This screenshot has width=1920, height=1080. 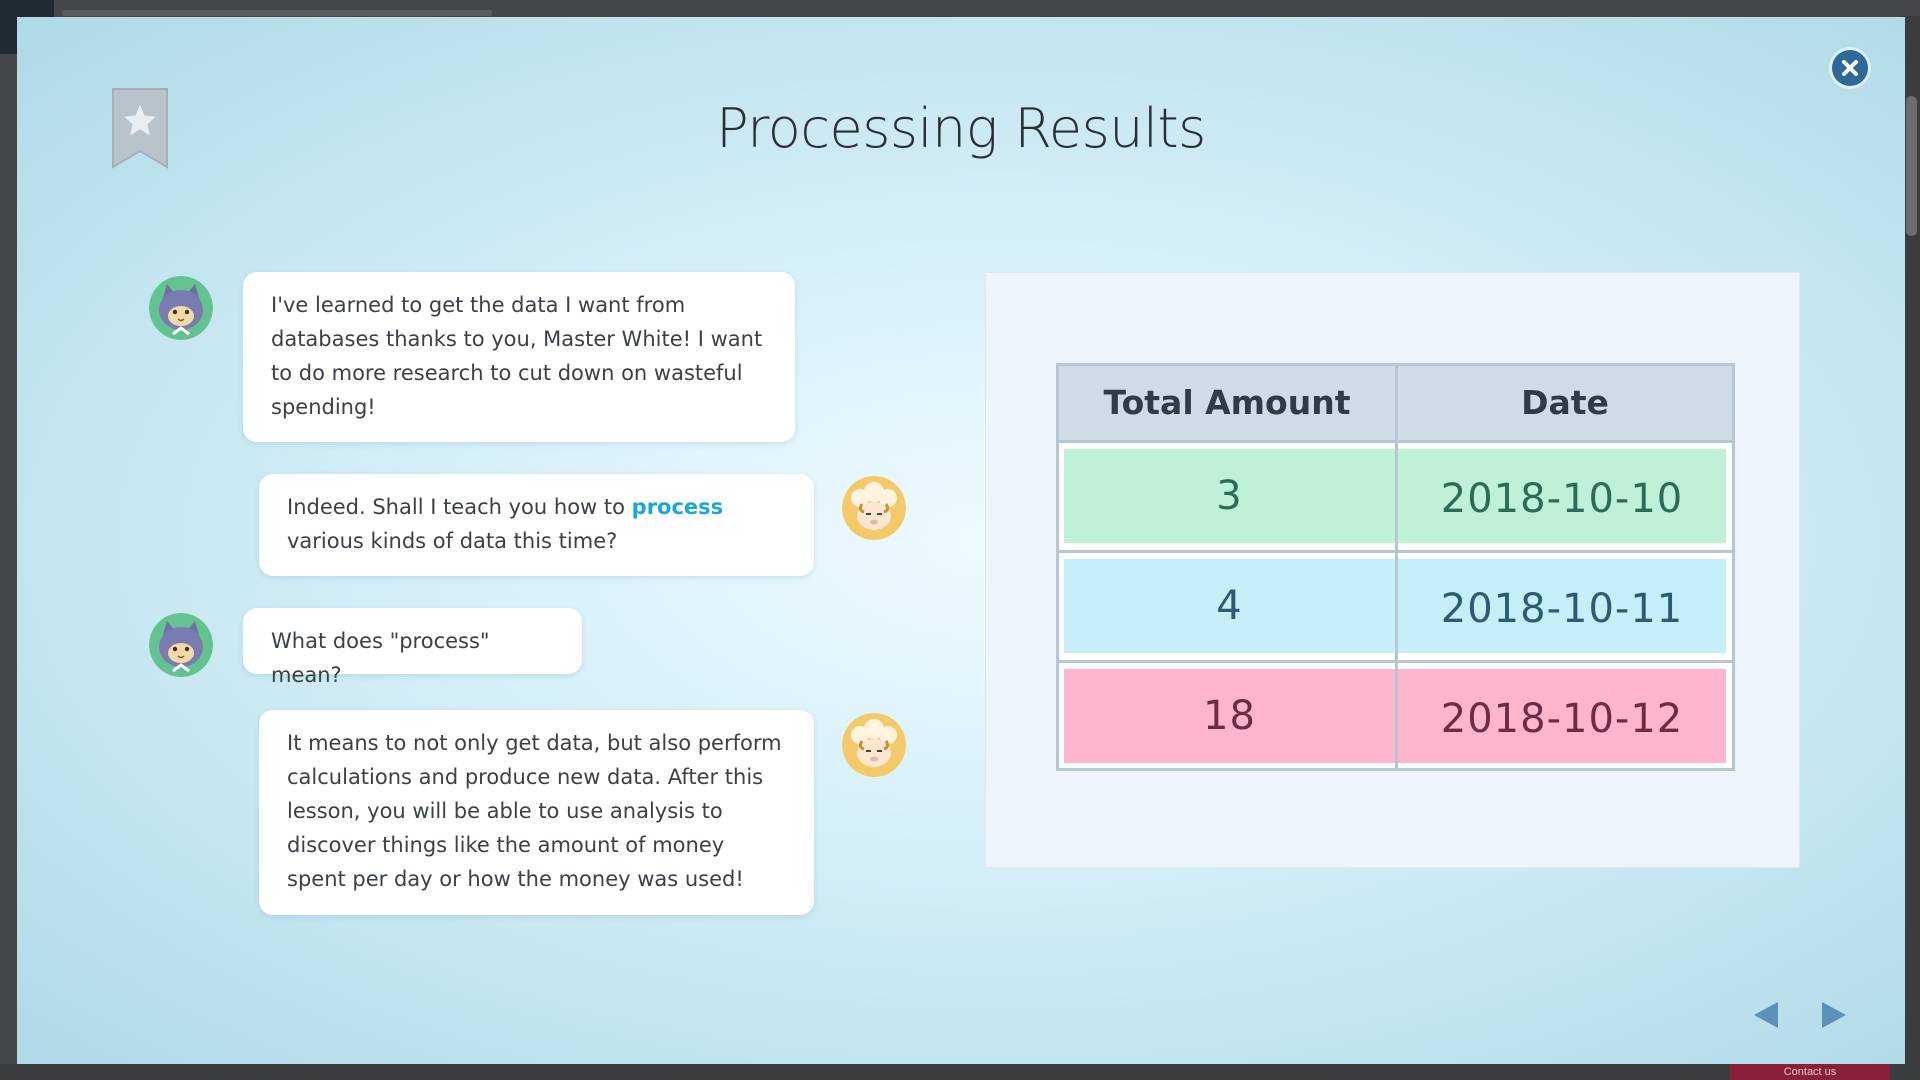 What do you see at coordinates (1911, 166) in the screenshot?
I see `background-scrollbar-thumb` at bounding box center [1911, 166].